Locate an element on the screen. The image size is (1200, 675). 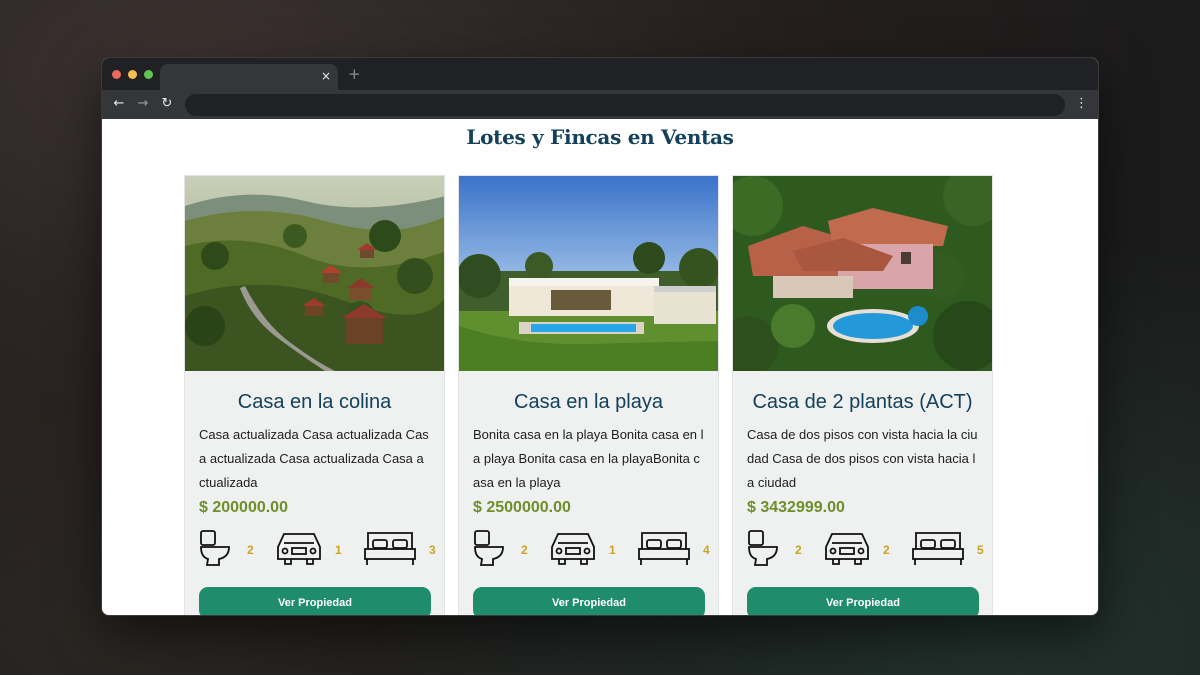
property-price: $ 200000.00 is located at coordinates (243, 507).